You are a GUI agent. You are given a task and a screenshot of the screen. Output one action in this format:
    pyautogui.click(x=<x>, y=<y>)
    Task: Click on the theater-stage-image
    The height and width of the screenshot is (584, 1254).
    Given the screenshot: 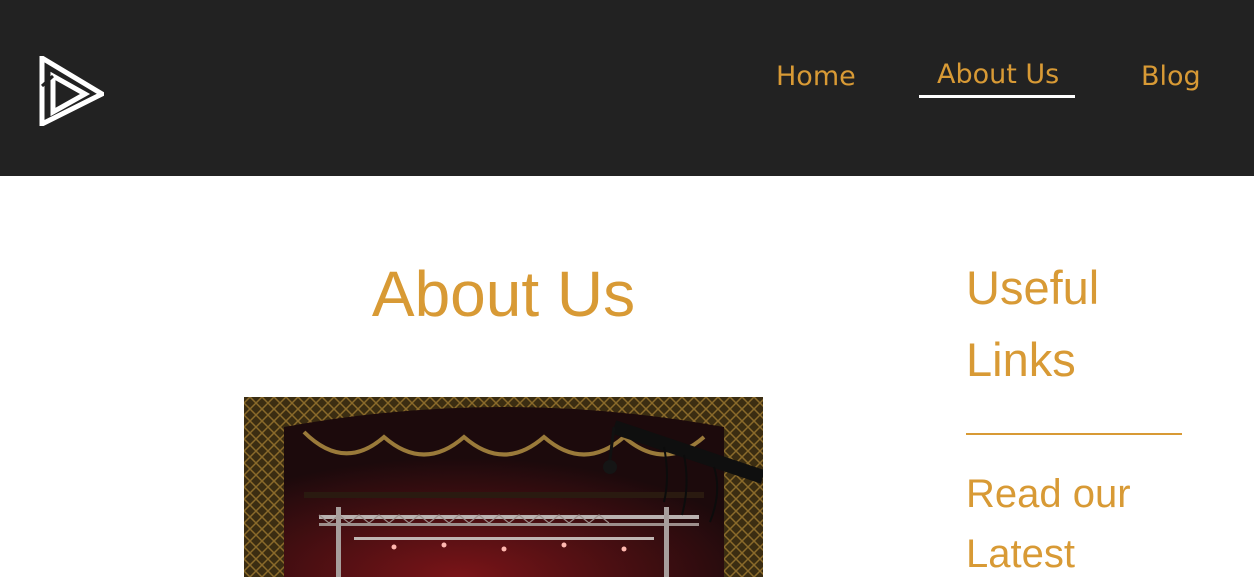 What is the action you would take?
    pyautogui.click(x=503, y=487)
    